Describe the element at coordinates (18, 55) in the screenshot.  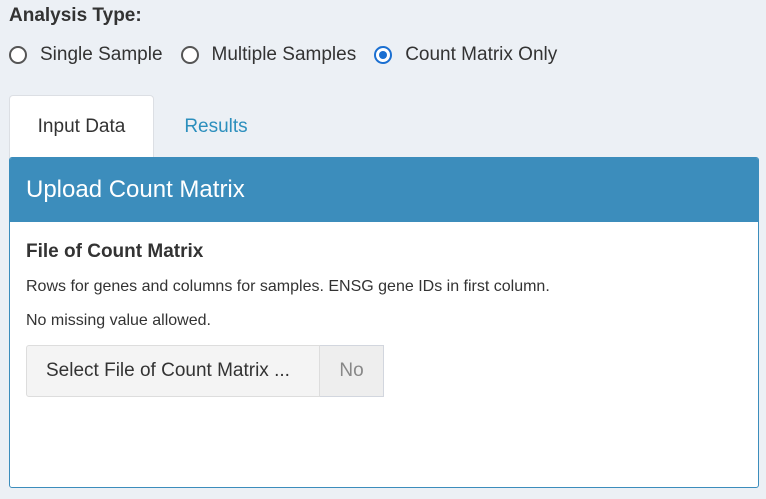
I see `radio-single-sample-indicator` at that location.